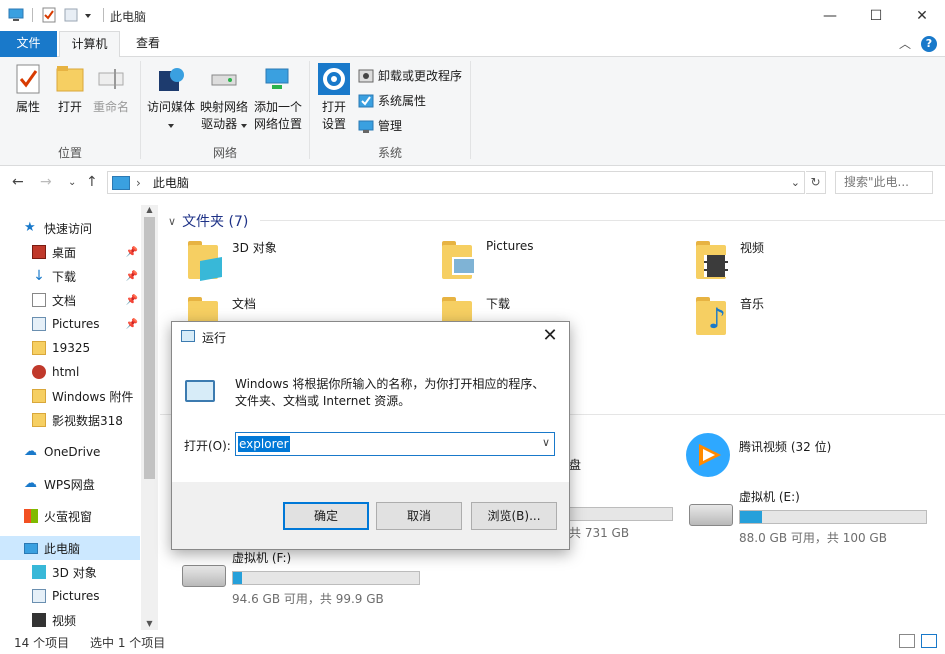  I want to click on folder-videos: 视频, so click(729, 259).